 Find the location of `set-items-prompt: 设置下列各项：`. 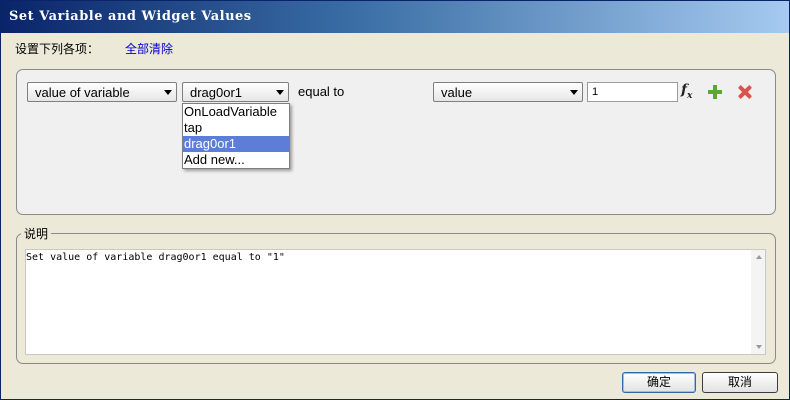

set-items-prompt: 设置下列各项： is located at coordinates (57, 49).